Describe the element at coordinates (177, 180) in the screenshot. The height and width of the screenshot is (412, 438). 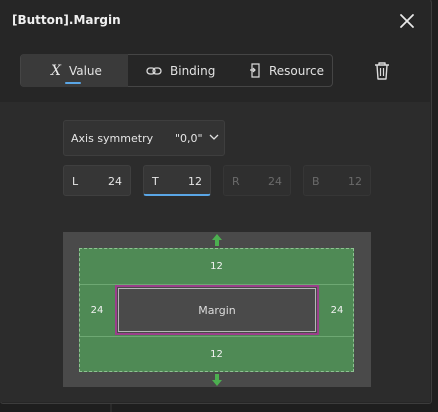
I see `margin-top-field: T 12` at that location.